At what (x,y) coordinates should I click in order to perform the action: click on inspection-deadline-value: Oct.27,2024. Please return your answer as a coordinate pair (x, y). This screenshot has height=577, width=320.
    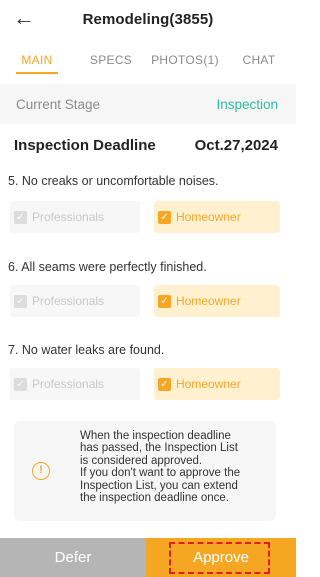
    Looking at the image, I should click on (236, 145).